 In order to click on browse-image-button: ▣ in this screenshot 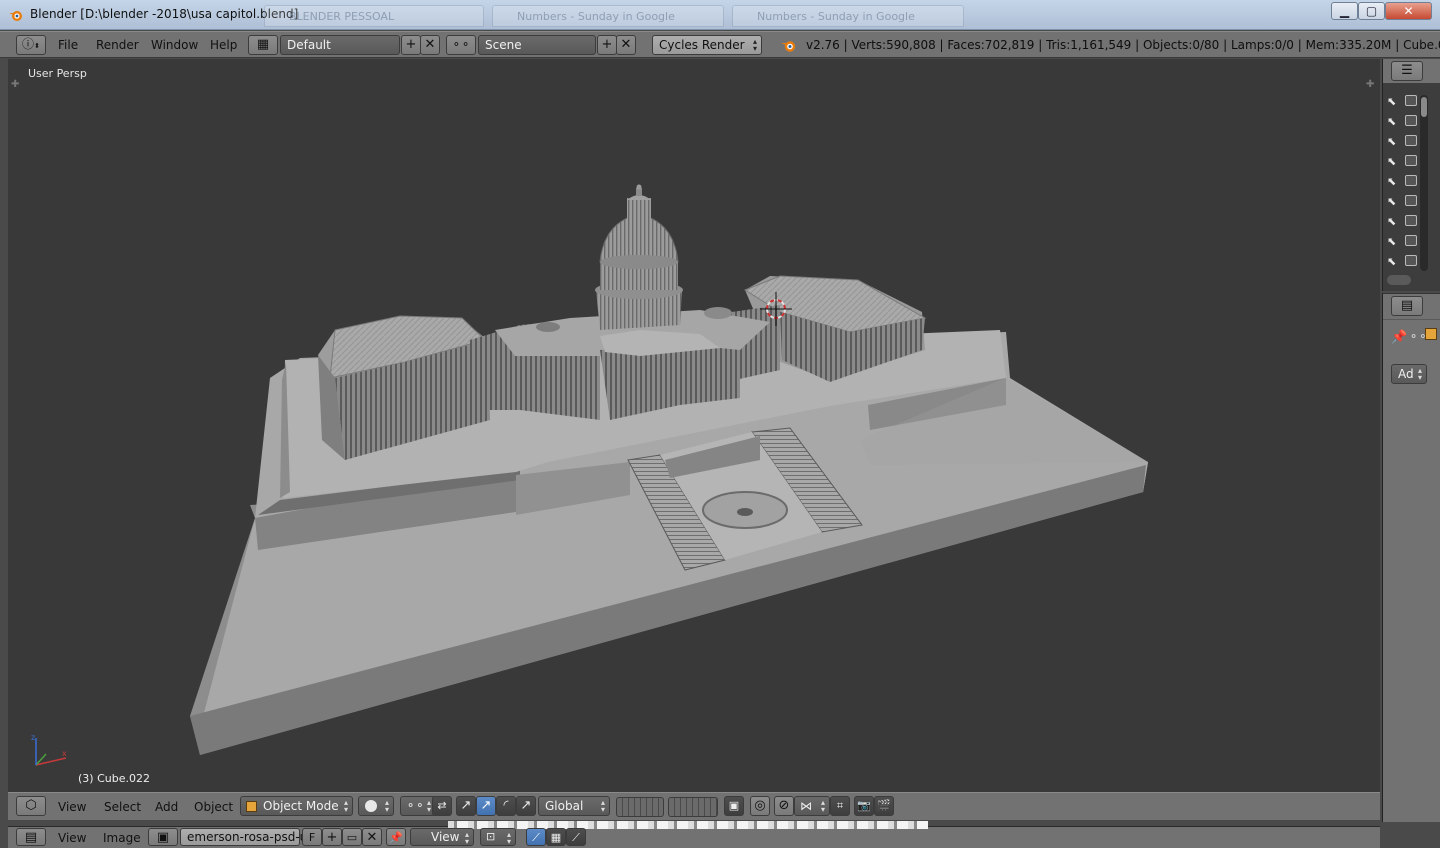, I will do `click(163, 837)`.